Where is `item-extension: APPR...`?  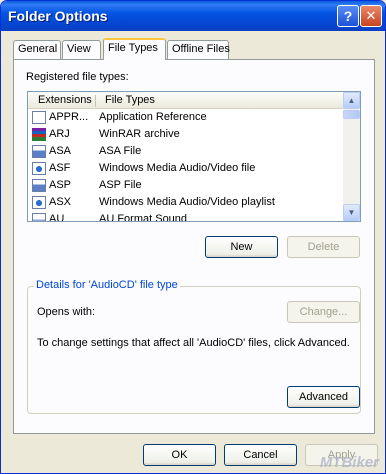 item-extension: APPR... is located at coordinates (69, 117).